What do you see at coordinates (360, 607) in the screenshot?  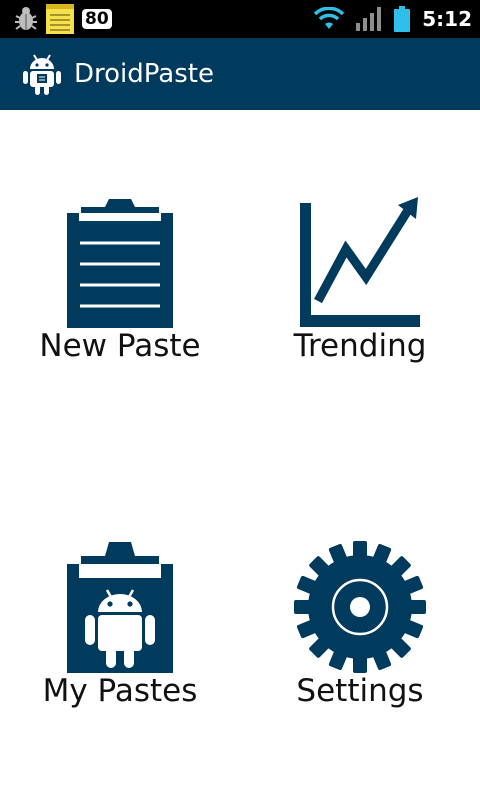 I see `gear-icon` at bounding box center [360, 607].